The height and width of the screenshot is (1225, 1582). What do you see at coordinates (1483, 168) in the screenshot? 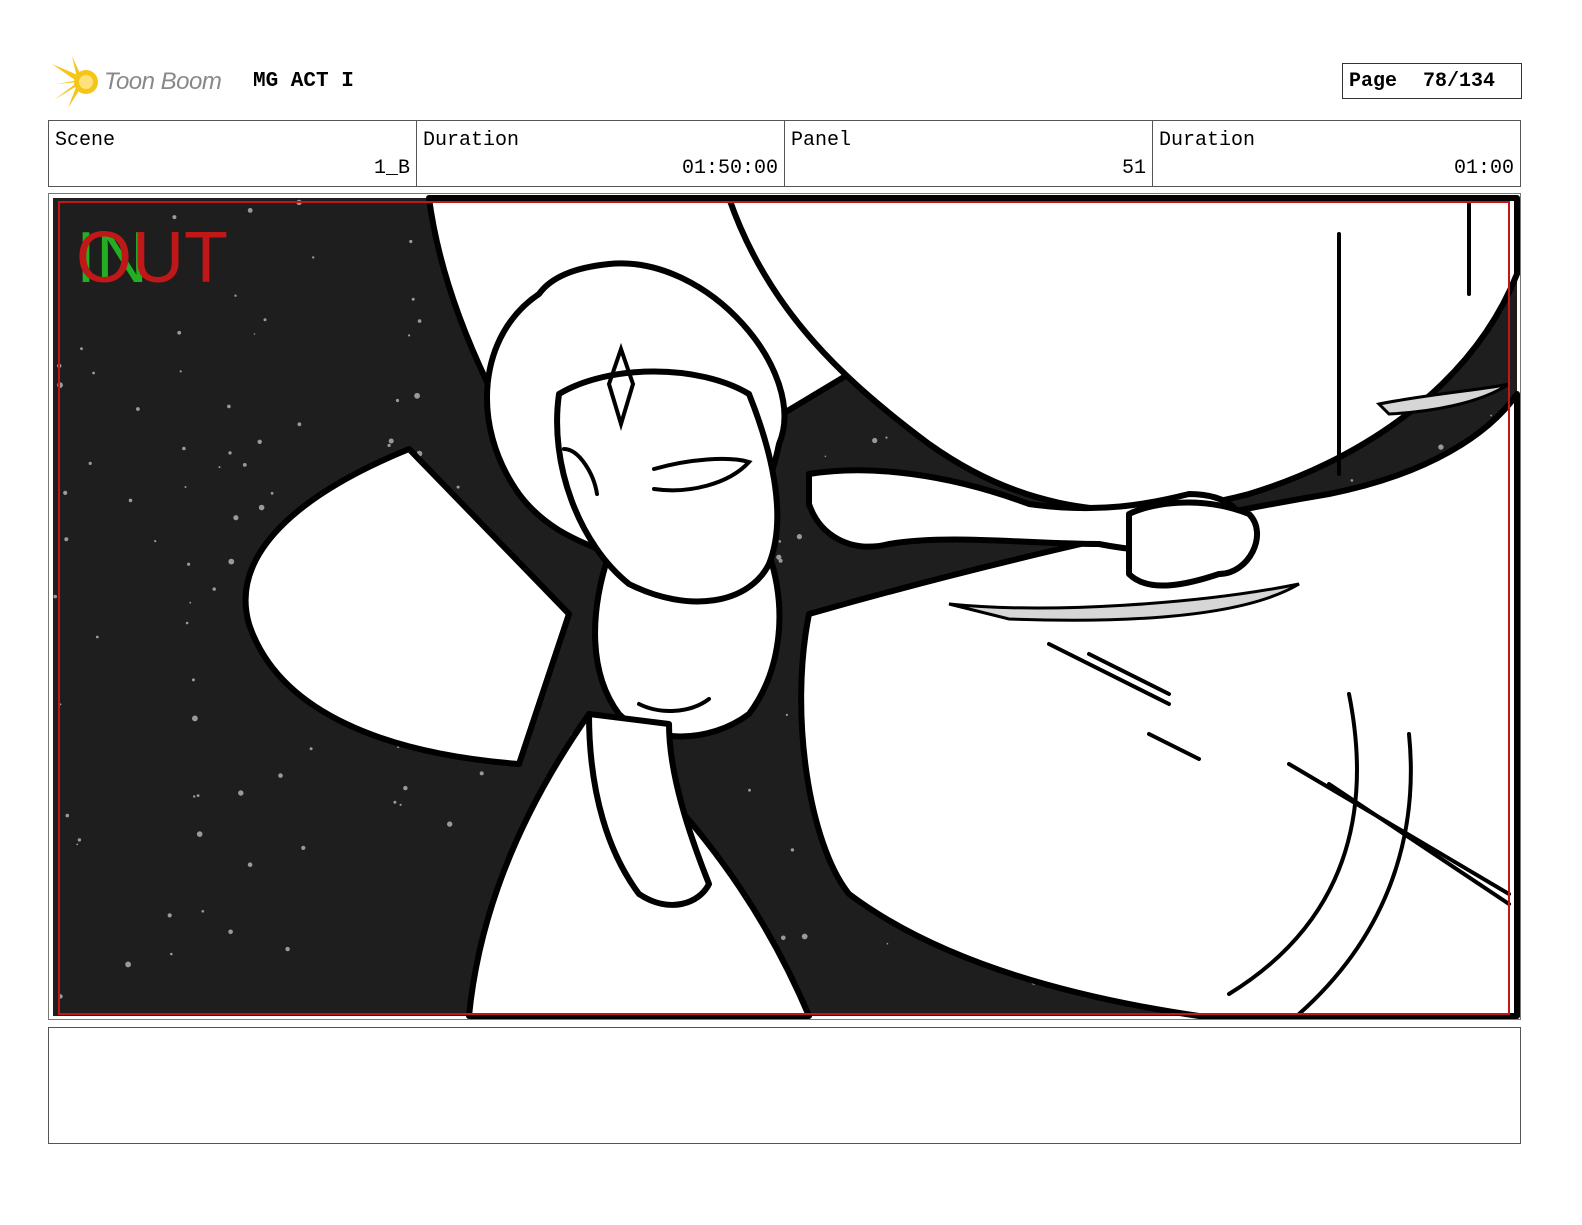
I see `panel-duration-value: 01:00` at bounding box center [1483, 168].